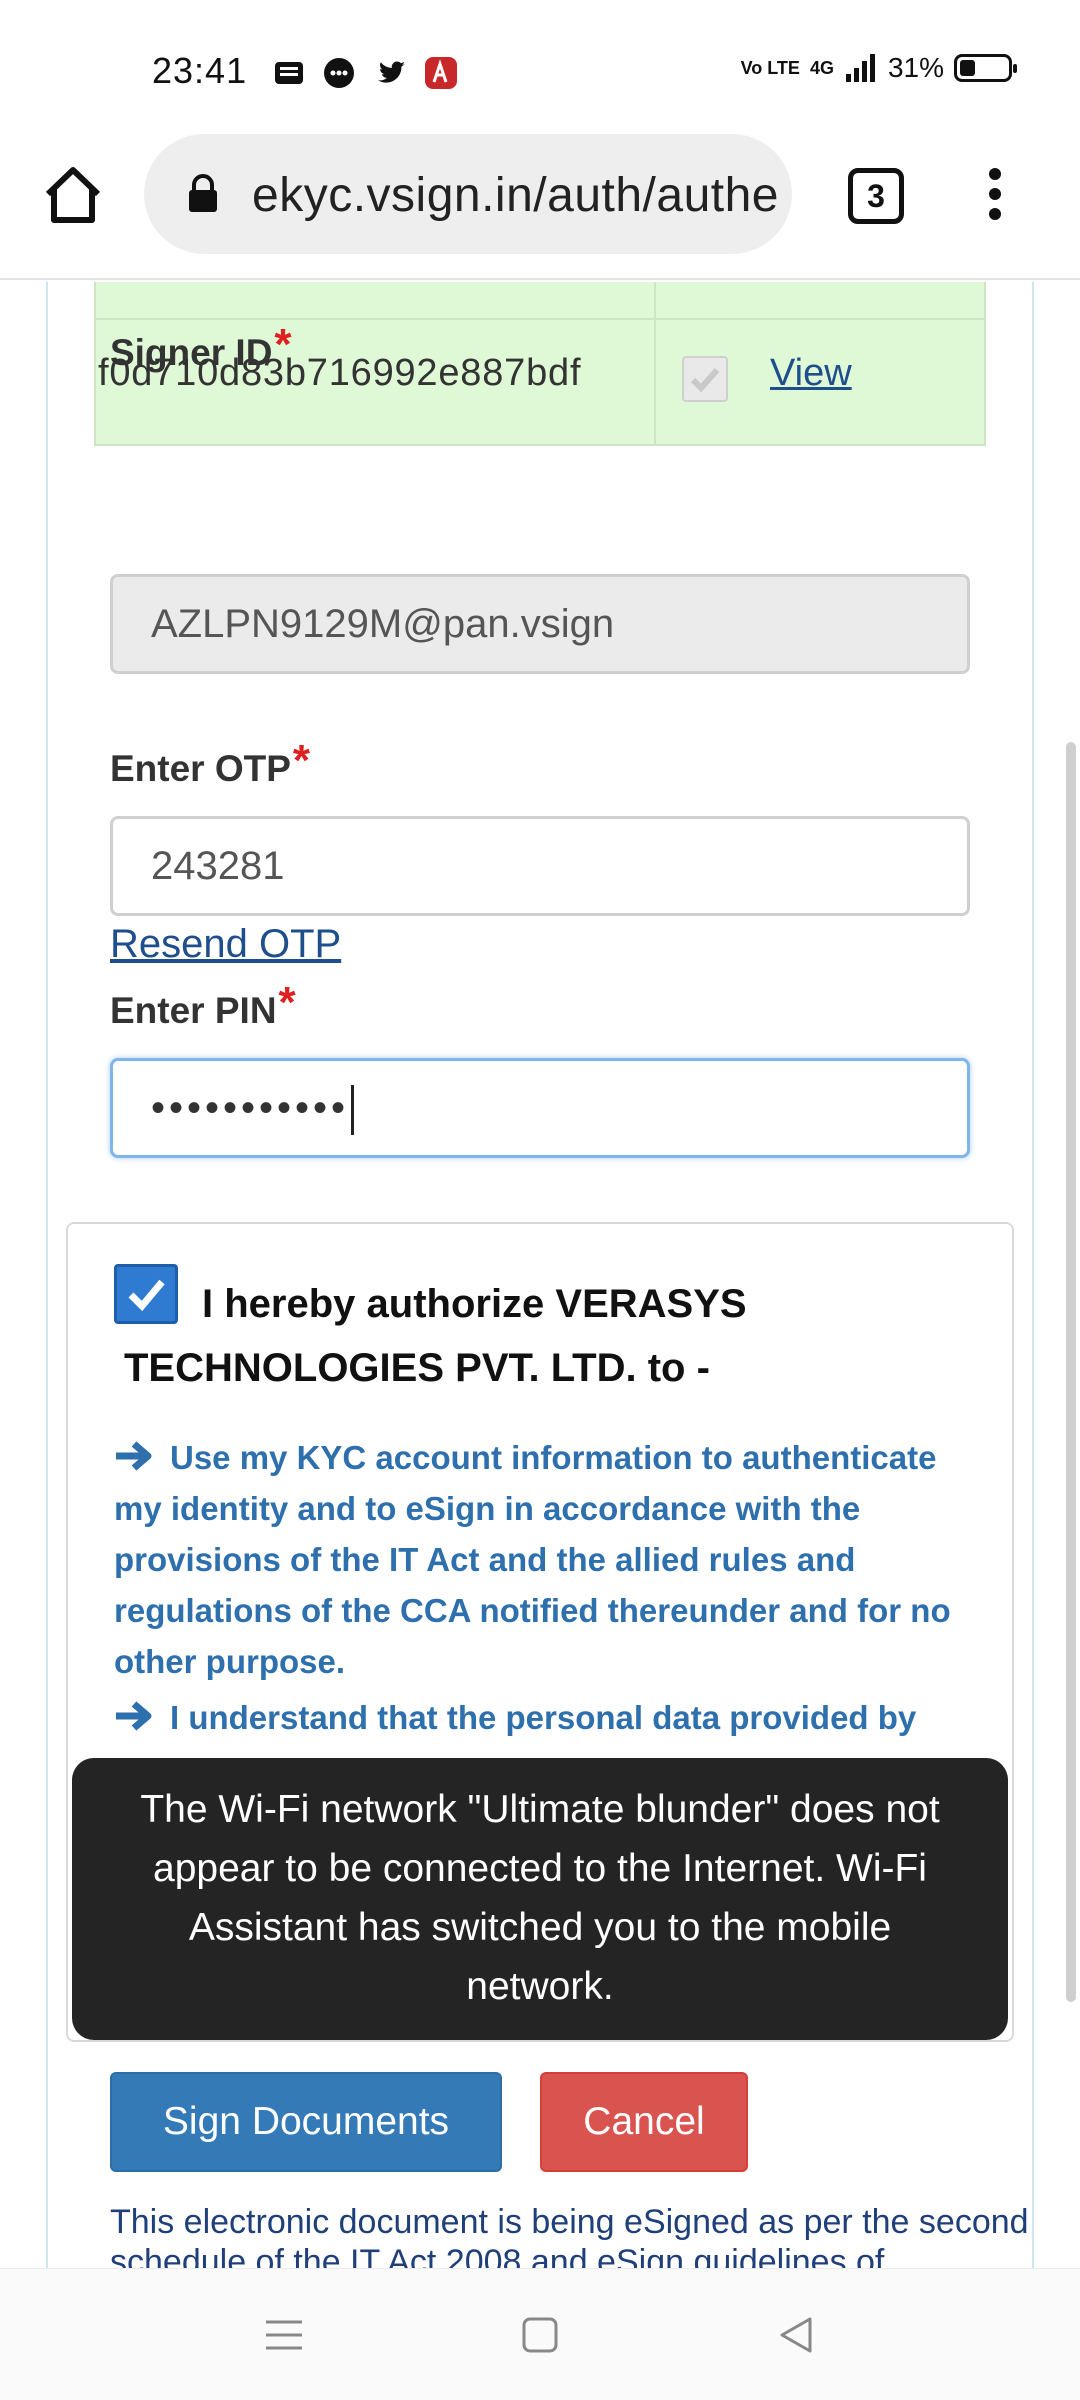 The image size is (1080, 2400). Describe the element at coordinates (811, 373) in the screenshot. I see `view-document-link: View` at that location.